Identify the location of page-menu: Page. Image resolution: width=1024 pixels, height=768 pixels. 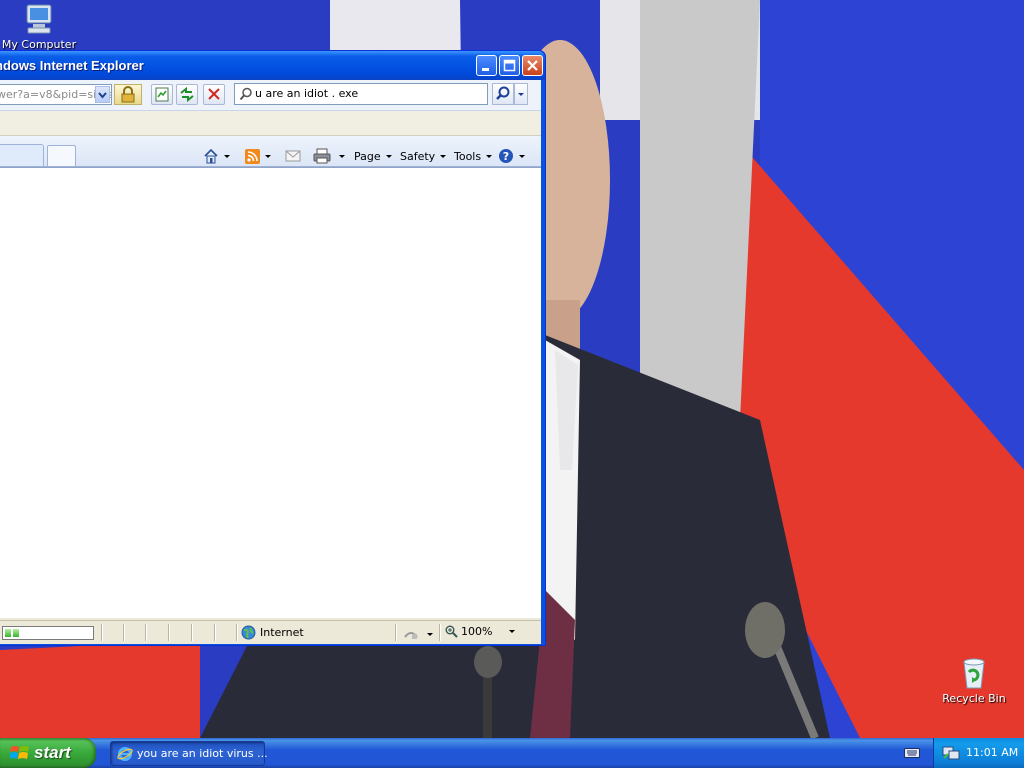
(373, 156).